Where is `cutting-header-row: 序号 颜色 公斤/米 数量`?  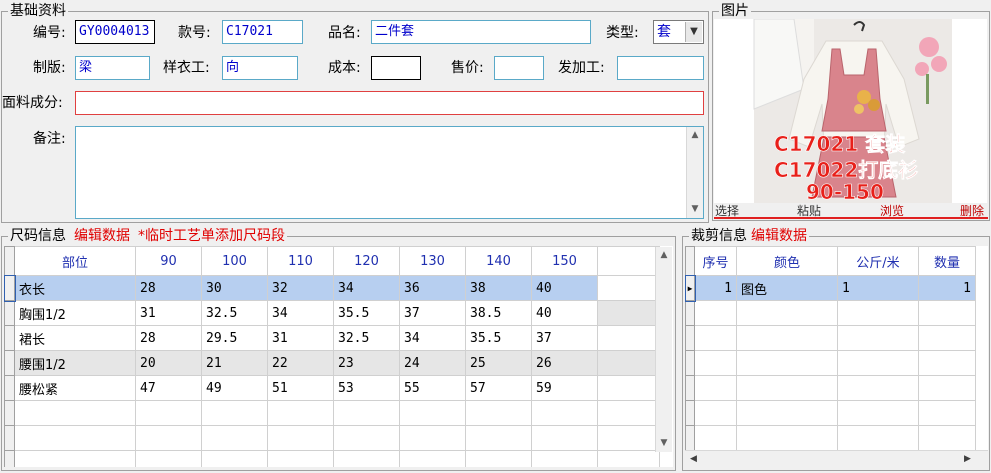
cutting-header-row: 序号 颜色 公斤/米 数量 is located at coordinates (830, 261).